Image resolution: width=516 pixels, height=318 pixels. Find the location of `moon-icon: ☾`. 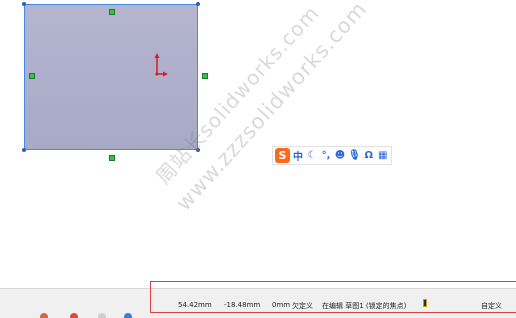

moon-icon: ☾ is located at coordinates (312, 155).